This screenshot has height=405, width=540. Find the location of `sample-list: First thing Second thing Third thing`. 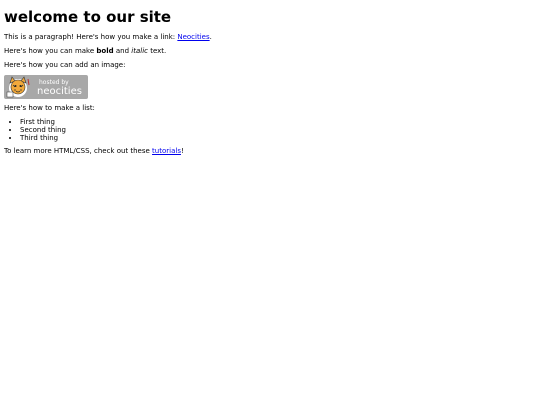

sample-list: First thing Second thing Third thing is located at coordinates (270, 130).